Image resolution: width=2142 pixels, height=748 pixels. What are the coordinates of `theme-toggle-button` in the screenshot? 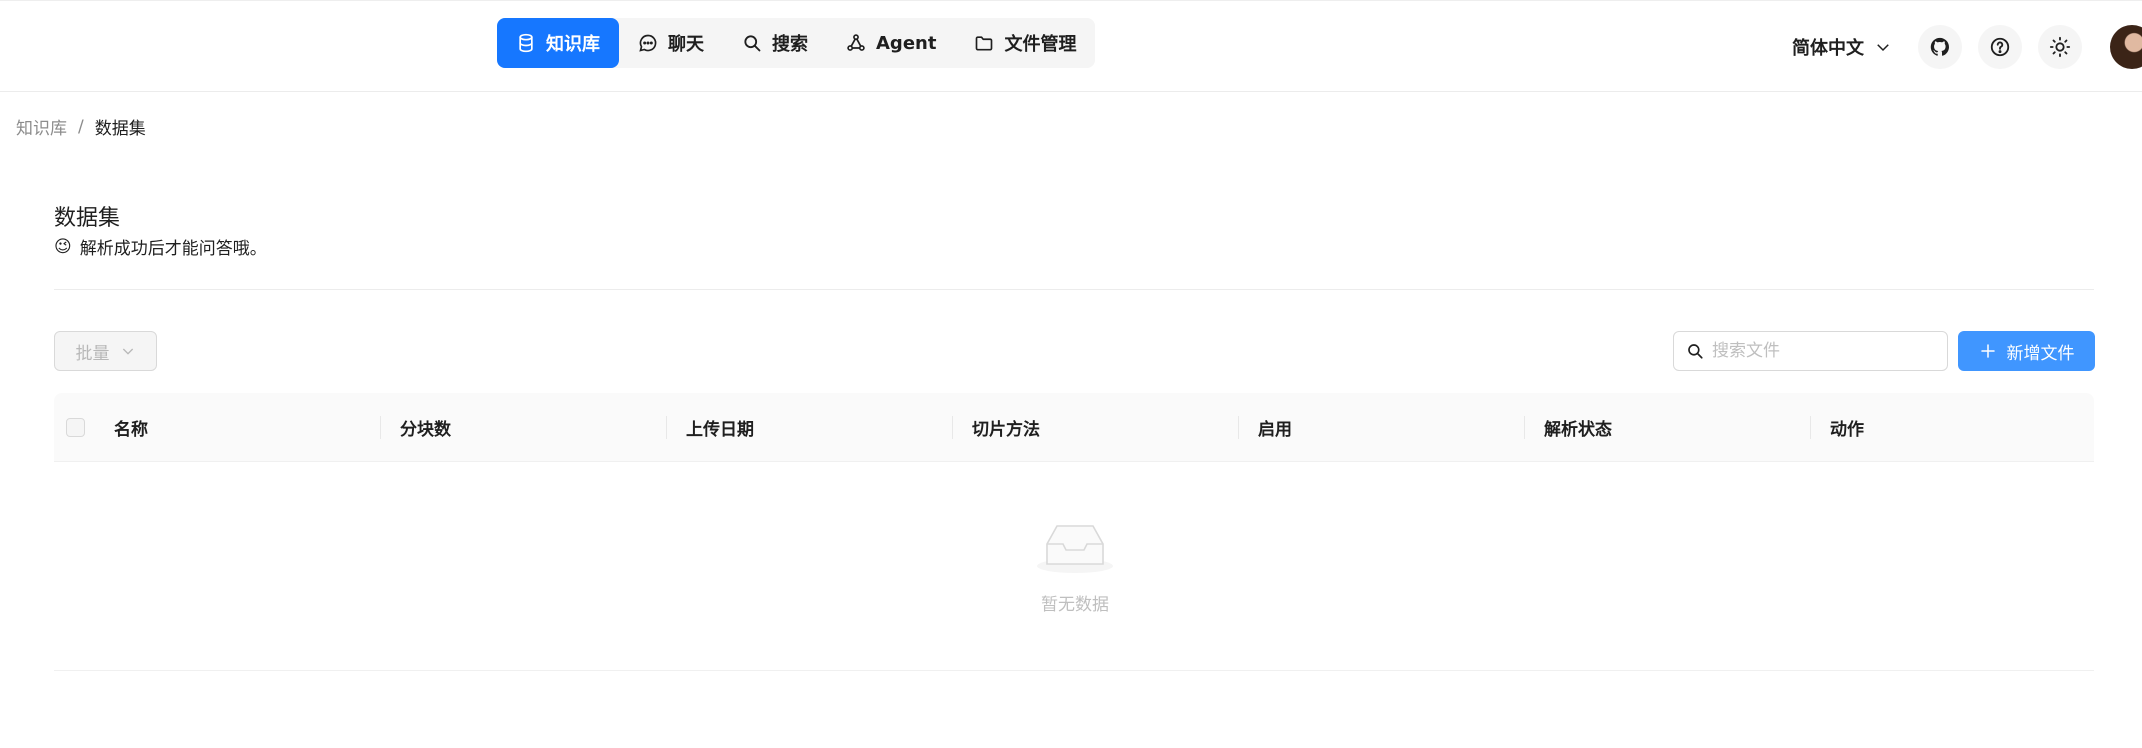 It's located at (2060, 47).